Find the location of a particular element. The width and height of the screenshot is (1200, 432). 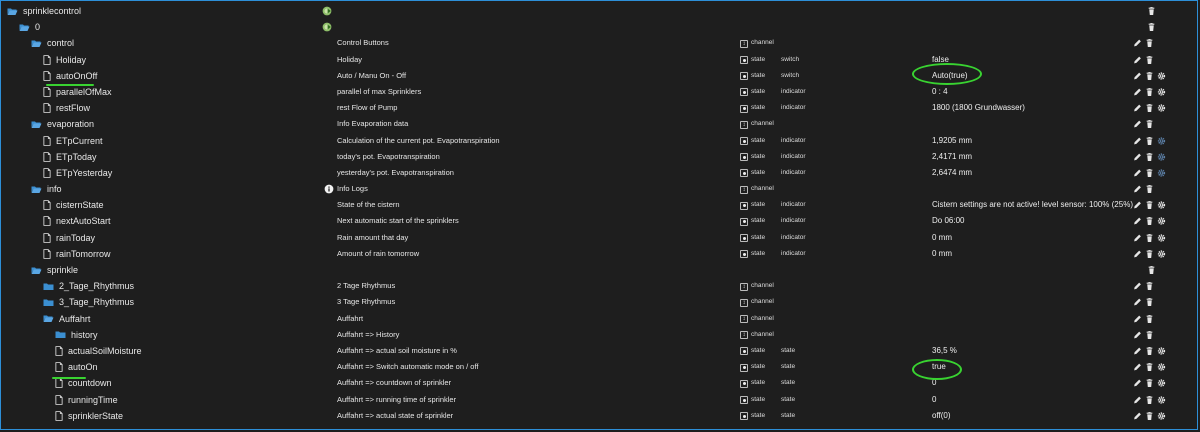

tree-row: control Control Buttons ↕ channel is located at coordinates (599, 43).